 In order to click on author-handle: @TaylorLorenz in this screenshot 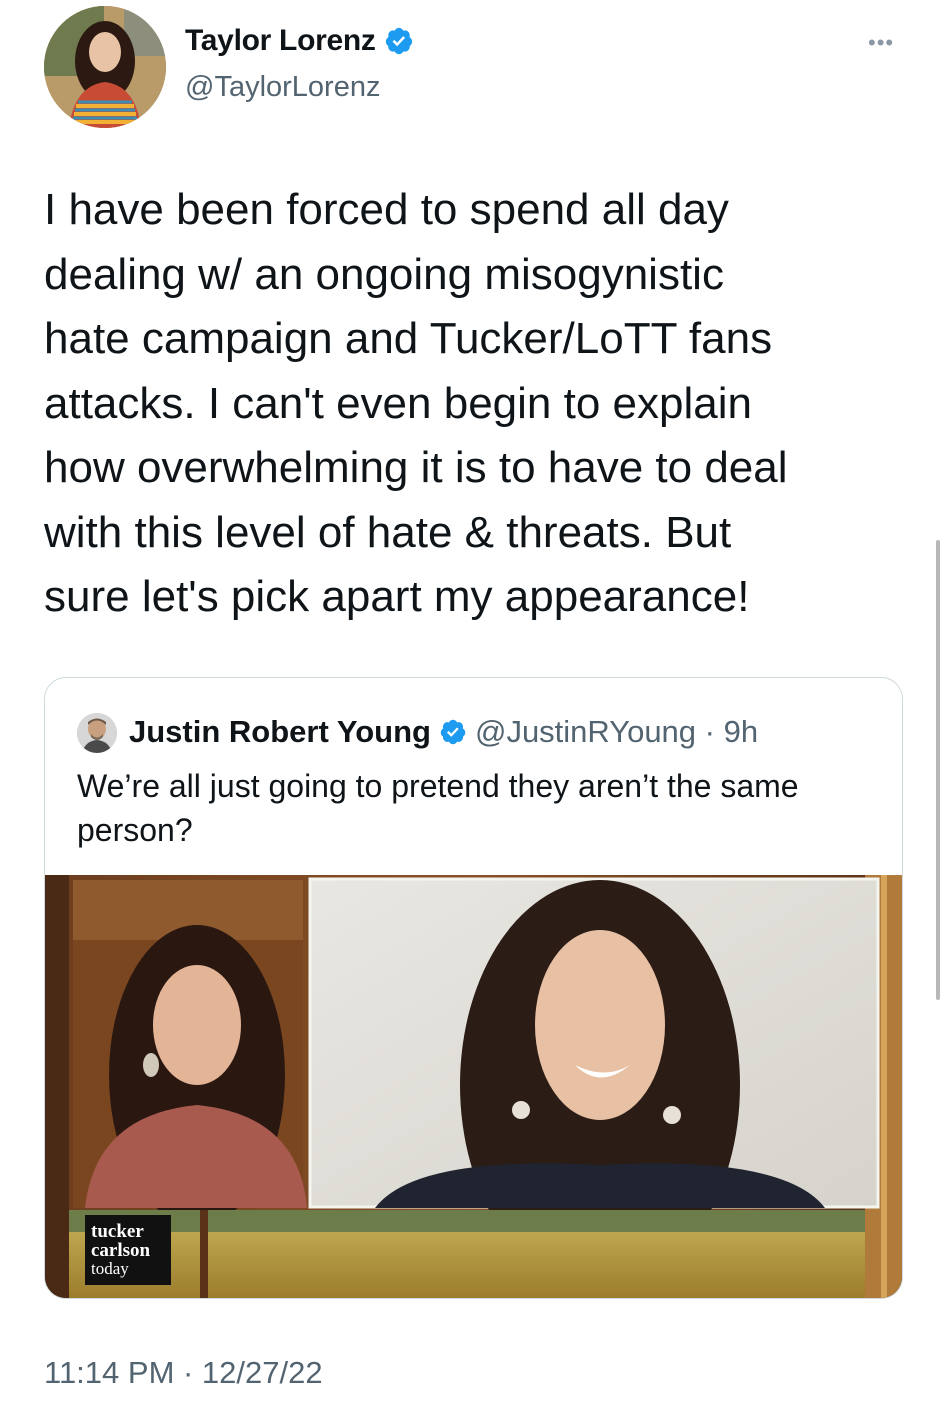, I will do `click(282, 87)`.